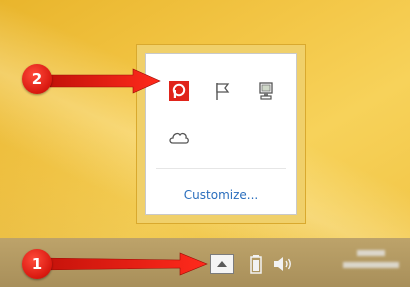 This screenshot has height=287, width=410. I want to click on arrow-to-show-hidden-button, so click(123, 264).